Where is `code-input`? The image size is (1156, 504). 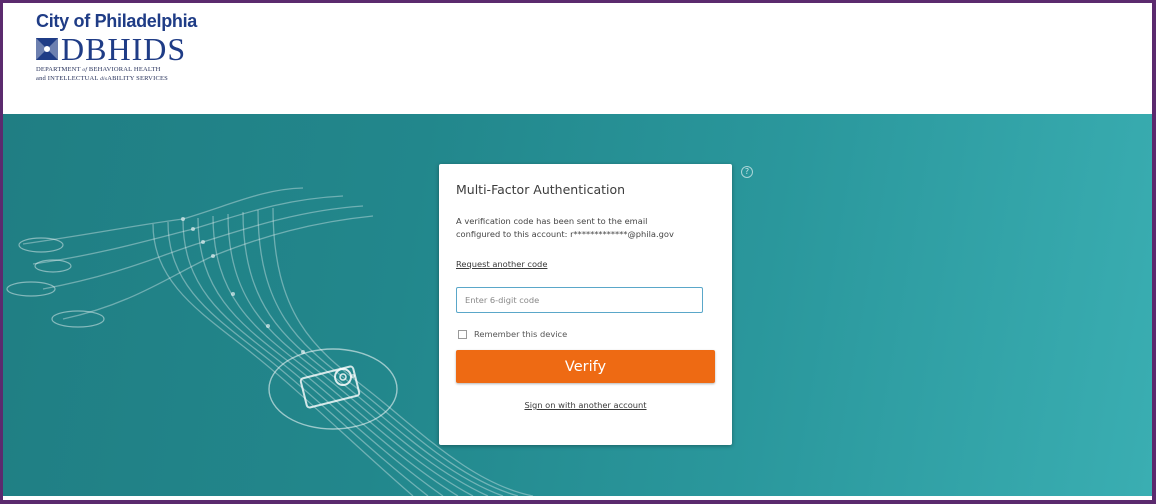 code-input is located at coordinates (579, 300).